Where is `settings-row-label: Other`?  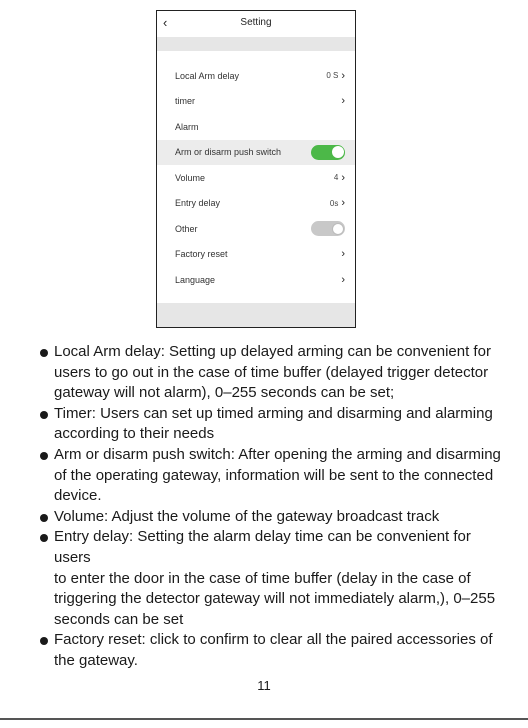
settings-row-label: Other is located at coordinates (186, 228).